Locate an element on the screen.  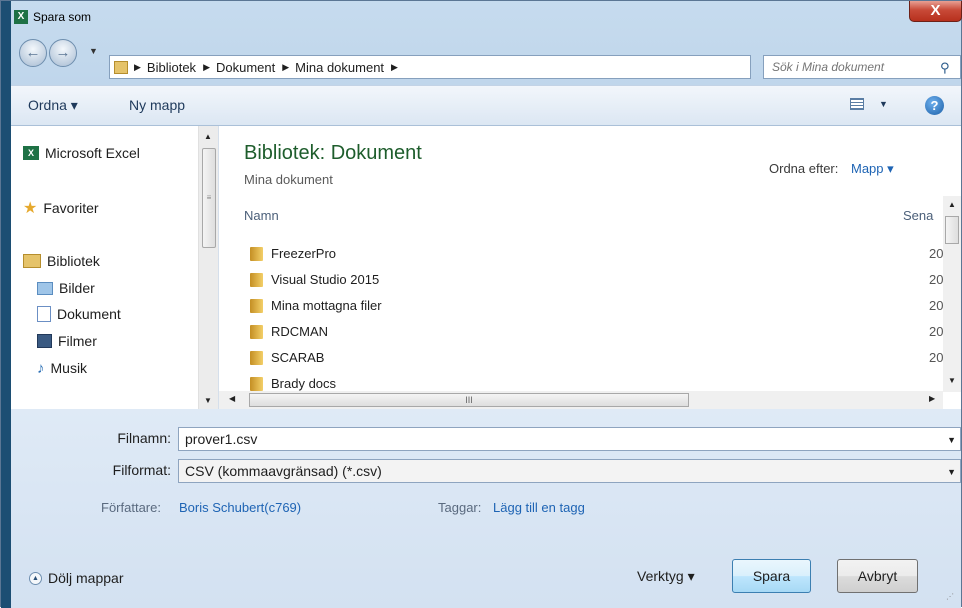
file-row: RDCMAN 2019 is located at coordinates (601, 334).